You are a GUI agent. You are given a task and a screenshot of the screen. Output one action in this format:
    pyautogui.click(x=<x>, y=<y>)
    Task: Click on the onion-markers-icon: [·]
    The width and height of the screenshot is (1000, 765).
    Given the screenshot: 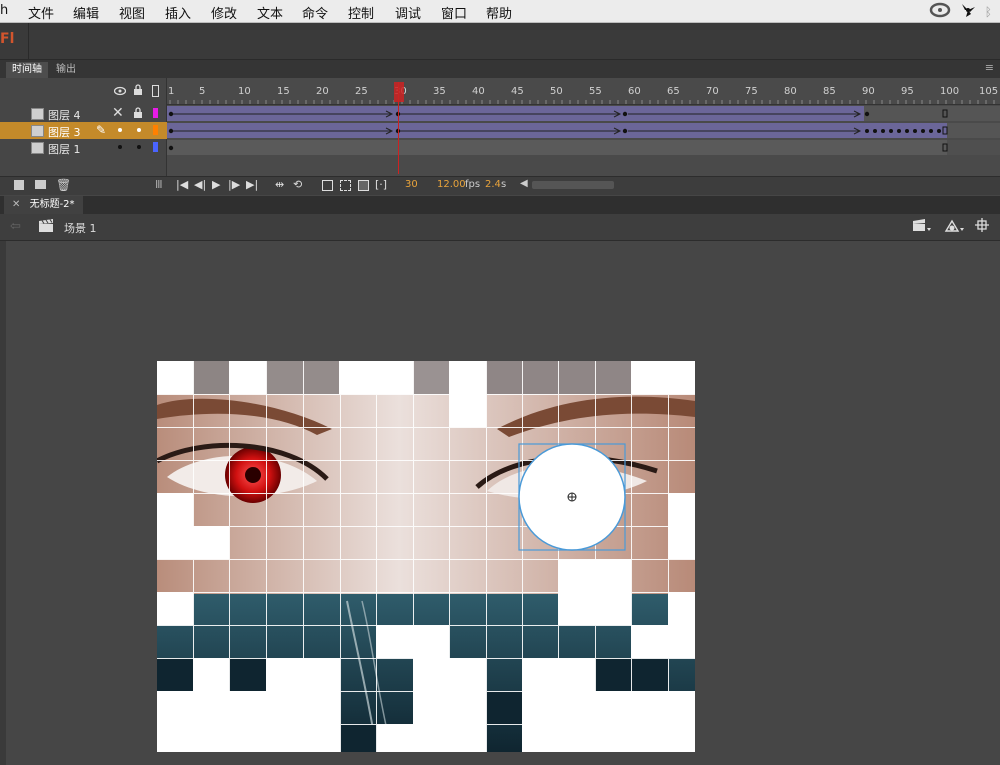 What is the action you would take?
    pyautogui.click(x=381, y=184)
    